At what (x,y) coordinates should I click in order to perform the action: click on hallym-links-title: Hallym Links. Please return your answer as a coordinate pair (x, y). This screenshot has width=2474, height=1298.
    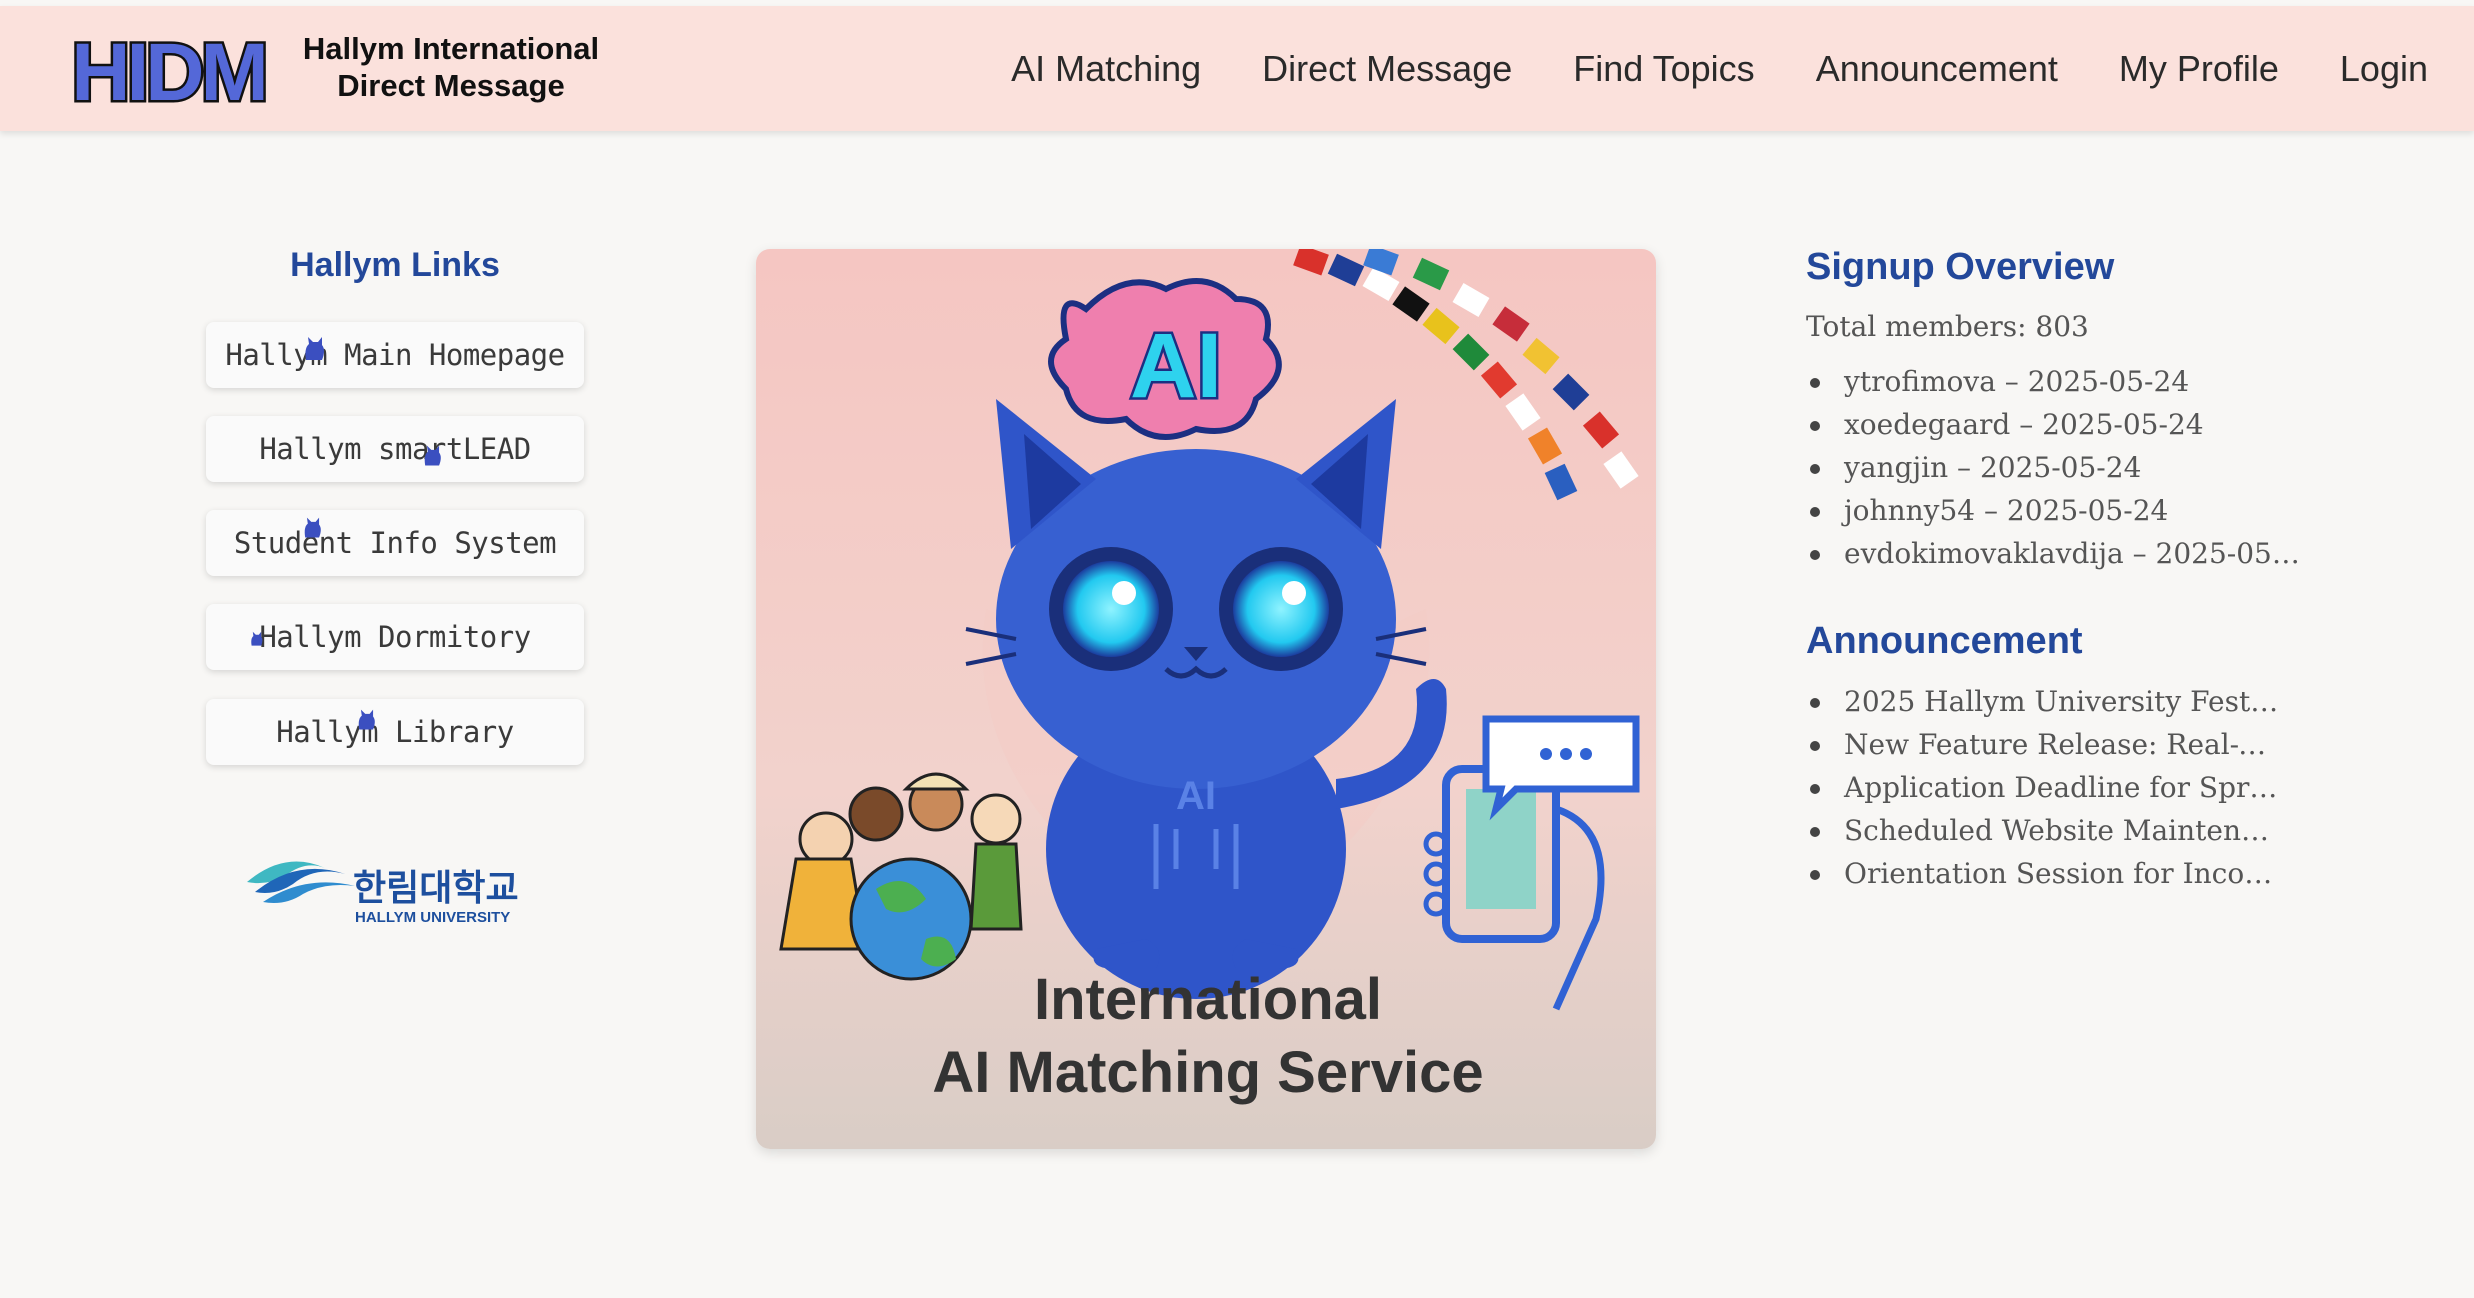
    Looking at the image, I should click on (395, 265).